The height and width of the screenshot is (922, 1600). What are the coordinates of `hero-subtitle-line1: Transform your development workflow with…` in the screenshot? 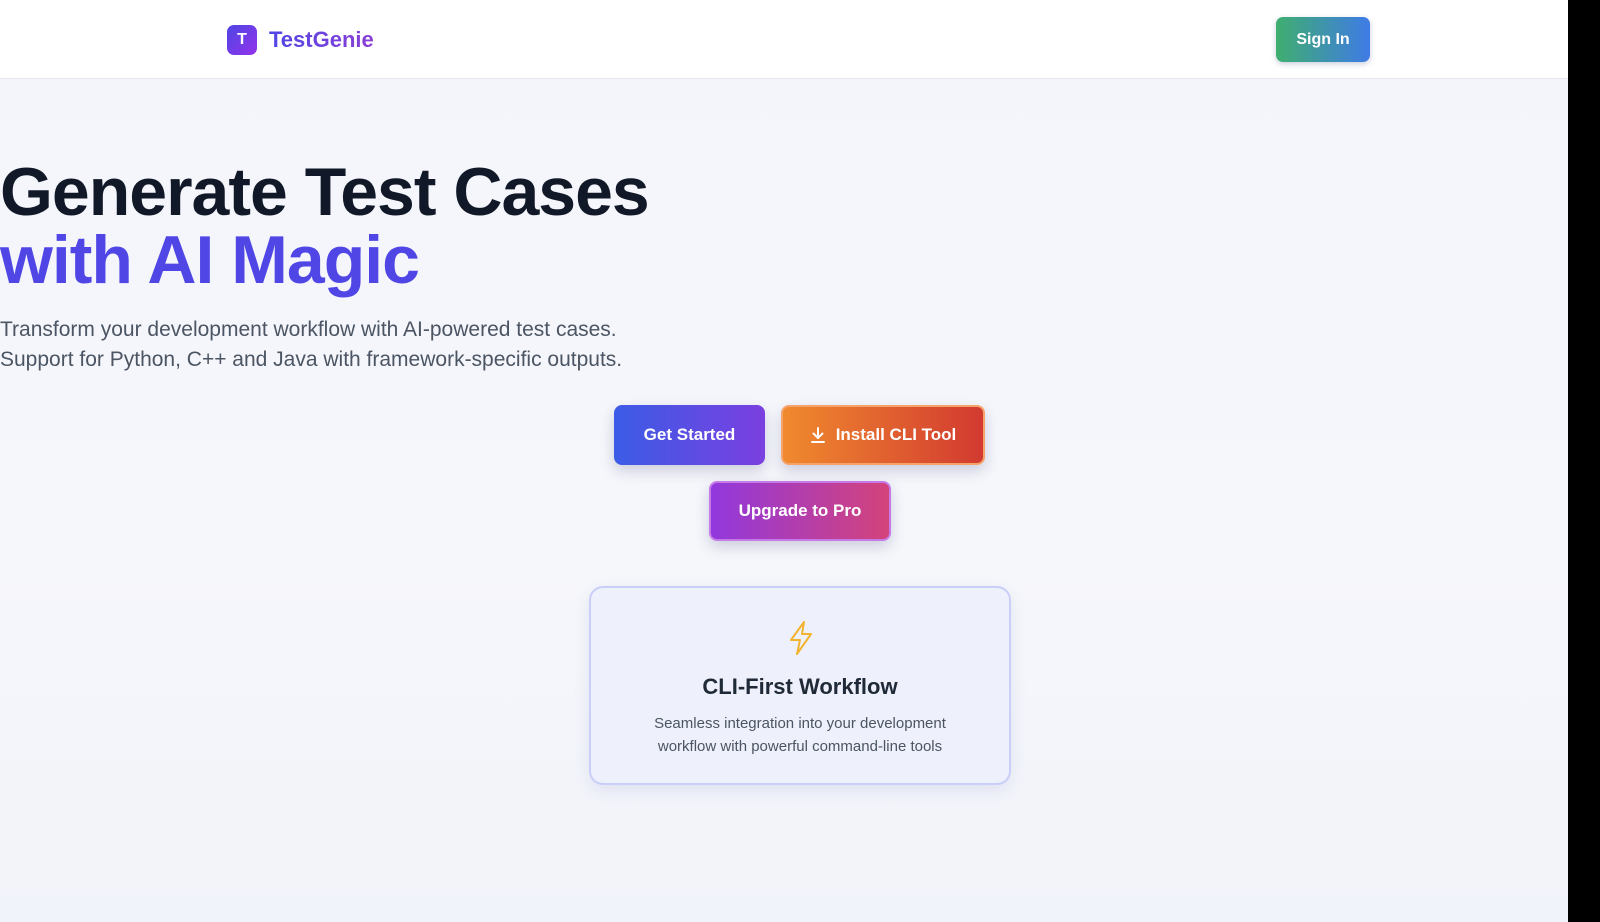 It's located at (308, 329).